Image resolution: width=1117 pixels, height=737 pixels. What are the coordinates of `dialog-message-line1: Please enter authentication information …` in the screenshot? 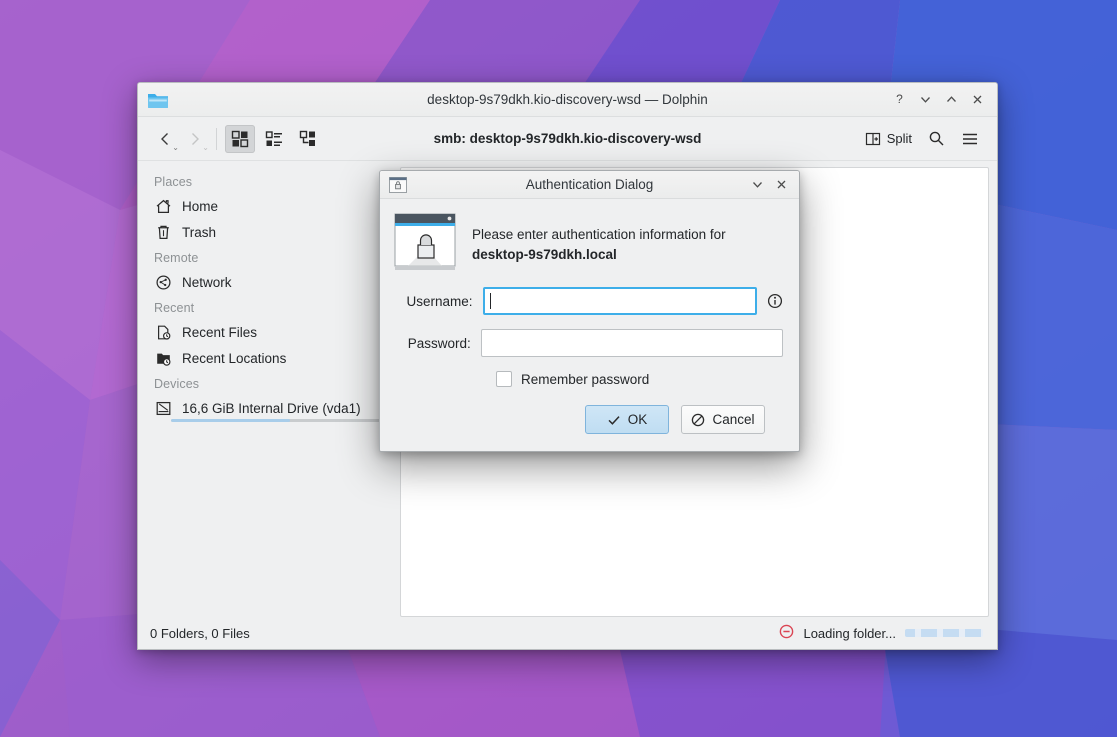 It's located at (599, 234).